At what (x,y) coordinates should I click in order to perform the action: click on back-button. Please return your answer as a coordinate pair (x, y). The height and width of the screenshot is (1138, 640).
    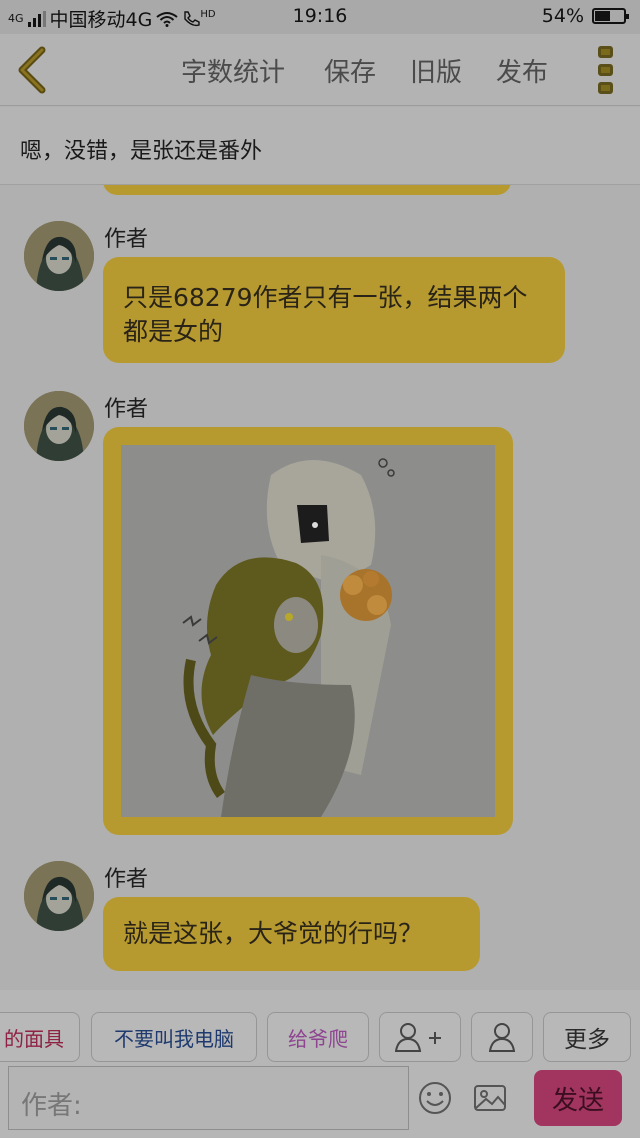
    Looking at the image, I should click on (34, 70).